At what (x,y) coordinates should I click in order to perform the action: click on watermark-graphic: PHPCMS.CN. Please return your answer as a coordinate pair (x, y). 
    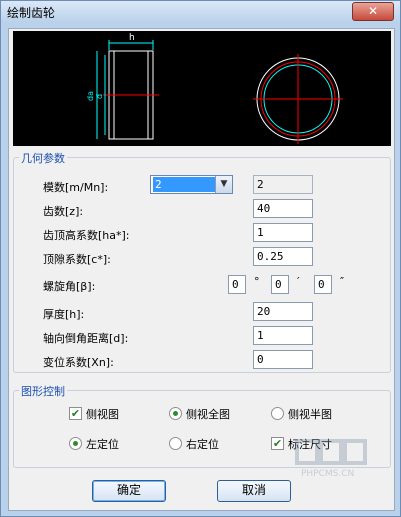
    Looking at the image, I should click on (331, 459).